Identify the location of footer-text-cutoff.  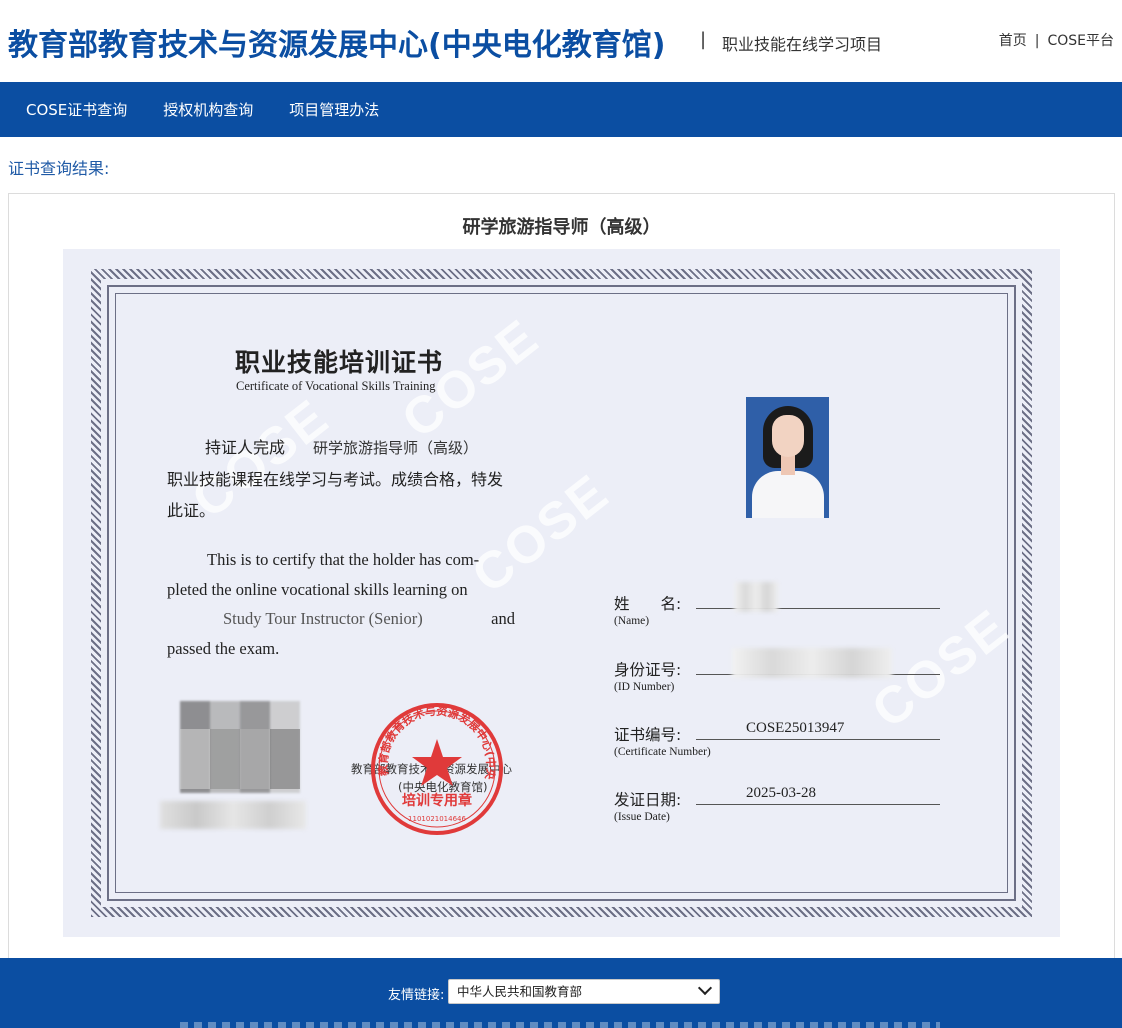
(560, 1025).